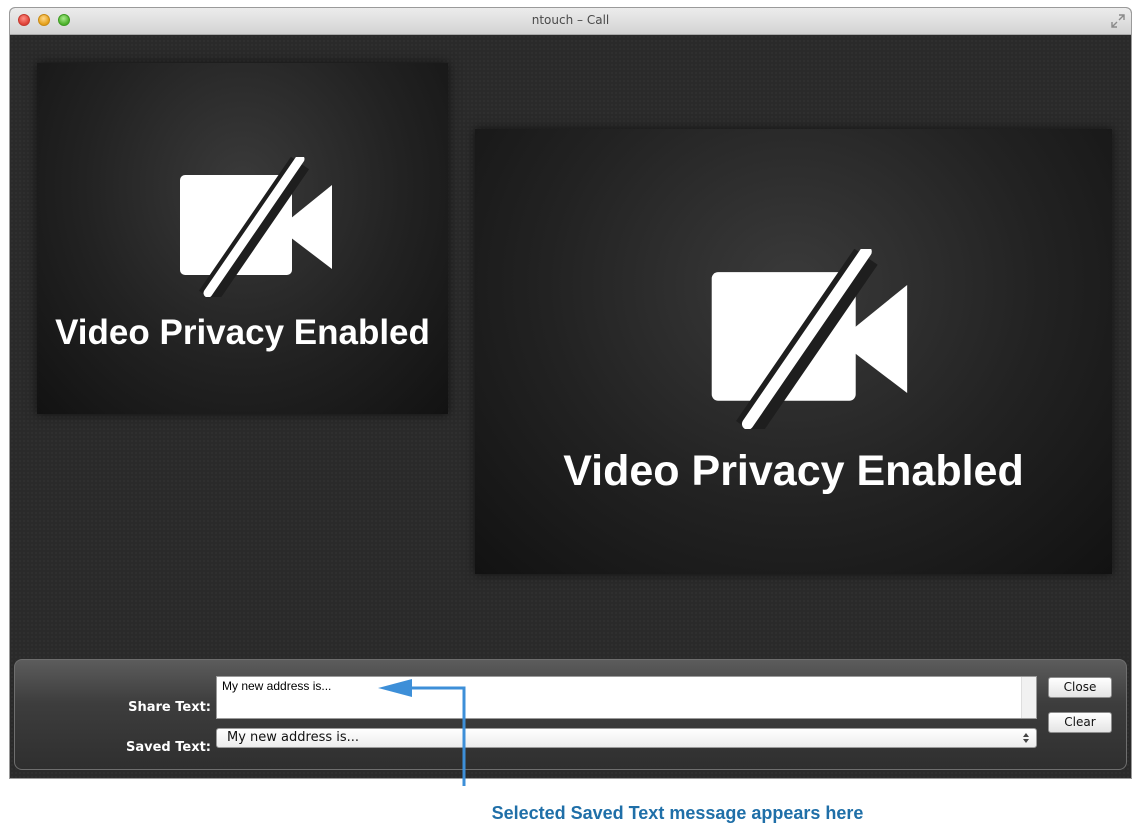 This screenshot has height=829, width=1135. I want to click on close-button: Close, so click(1080, 687).